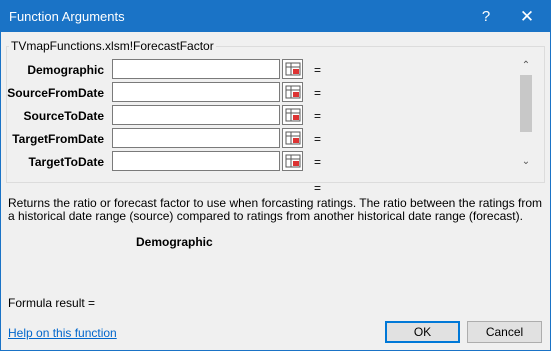 This screenshot has height=351, width=551. I want to click on function-result-equals: =, so click(318, 188).